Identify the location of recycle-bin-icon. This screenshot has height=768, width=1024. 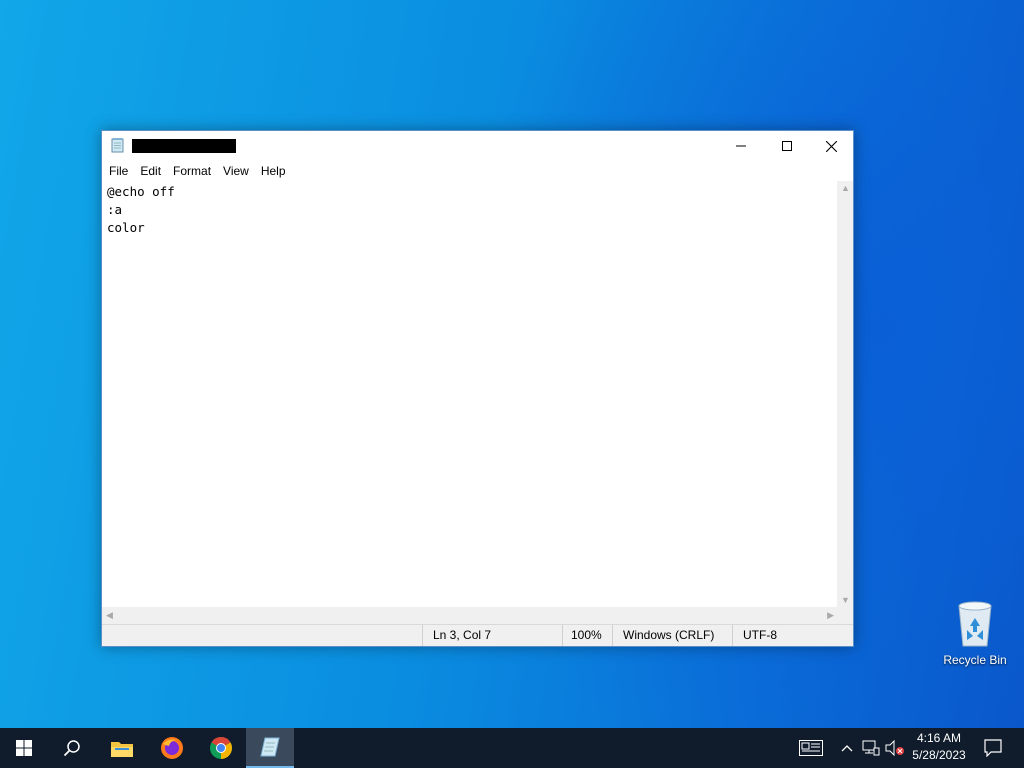
(975, 624).